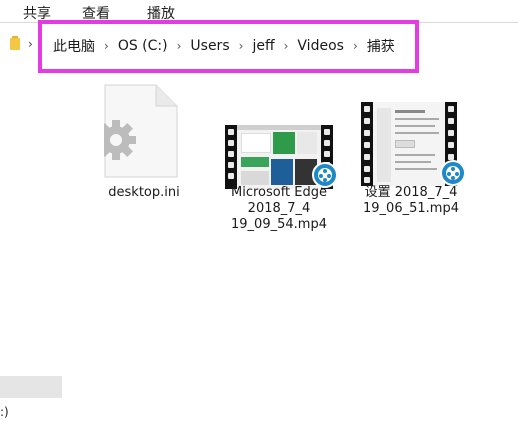 The width and height of the screenshot is (518, 424). What do you see at coordinates (144, 192) in the screenshot?
I see `file-name: desktop.ini` at bounding box center [144, 192].